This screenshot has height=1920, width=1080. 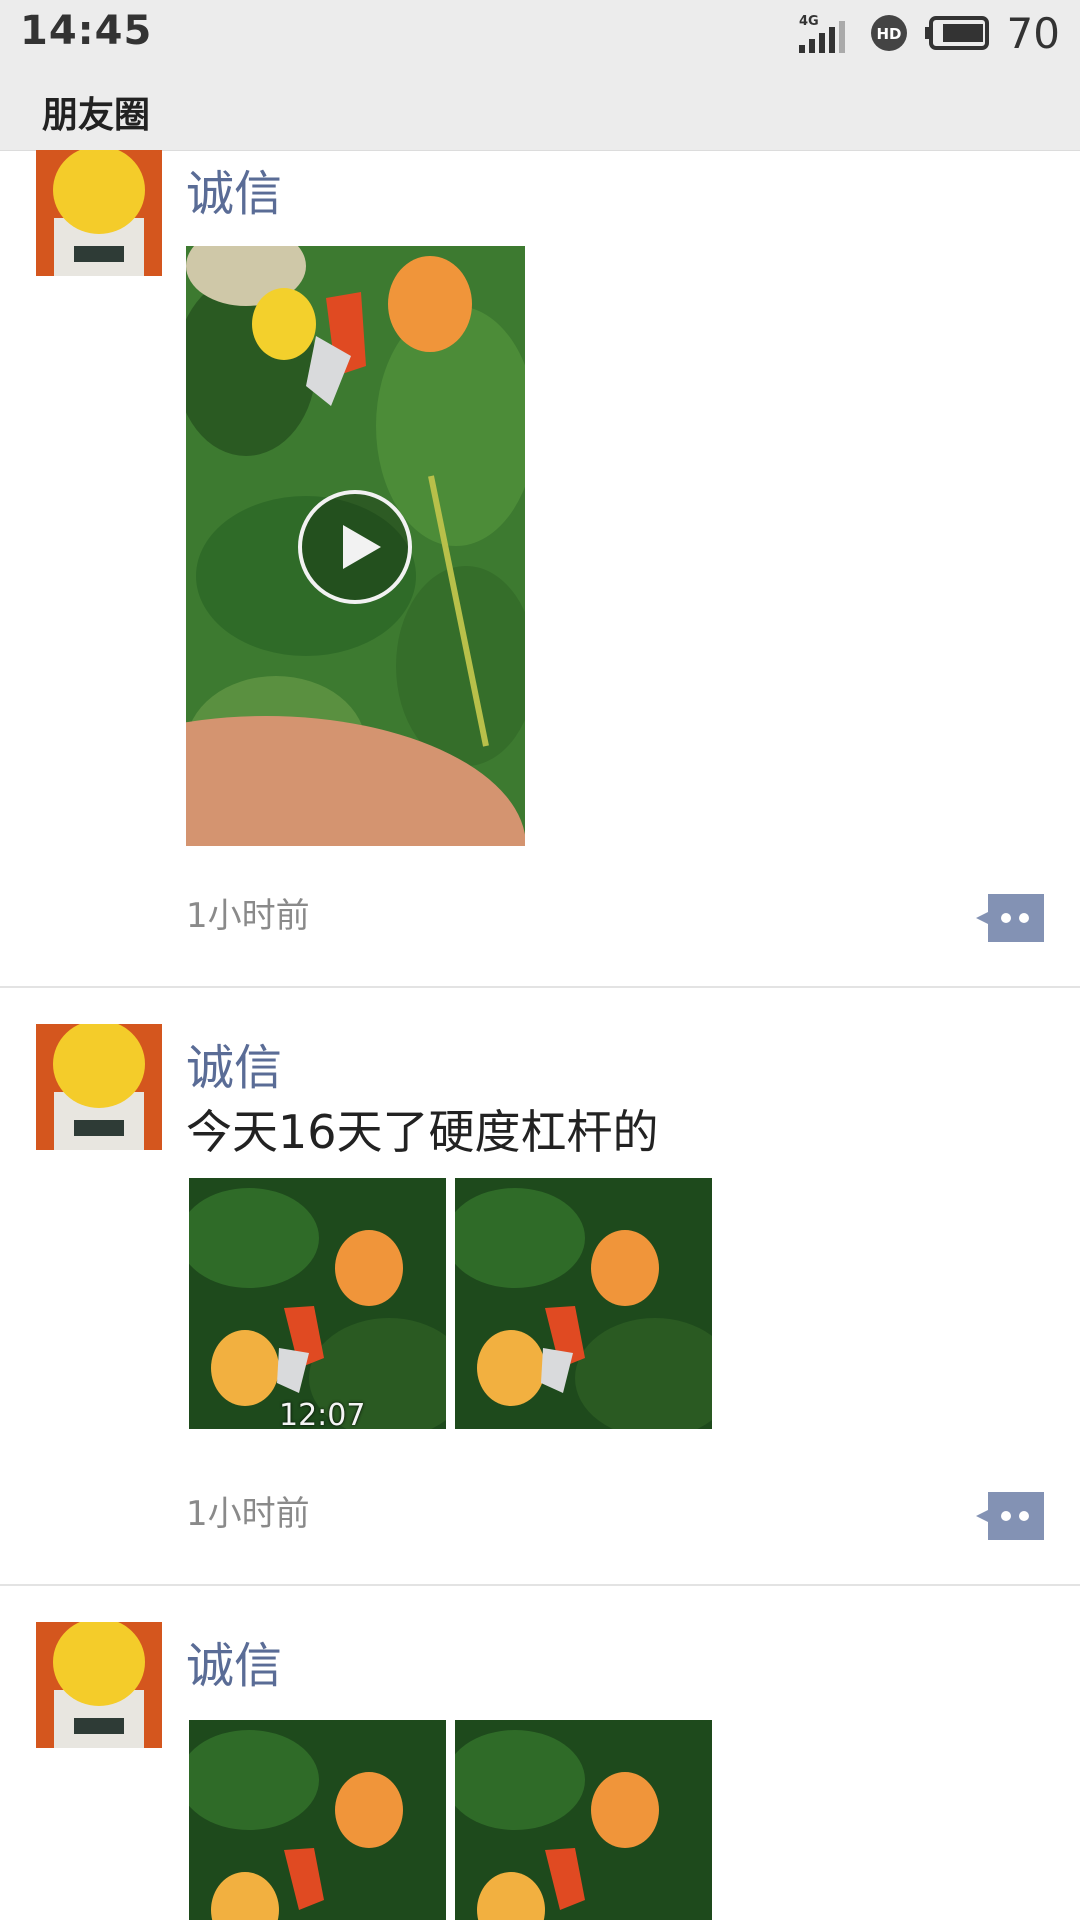 I want to click on svg-text: 4G, so click(x=809, y=21).